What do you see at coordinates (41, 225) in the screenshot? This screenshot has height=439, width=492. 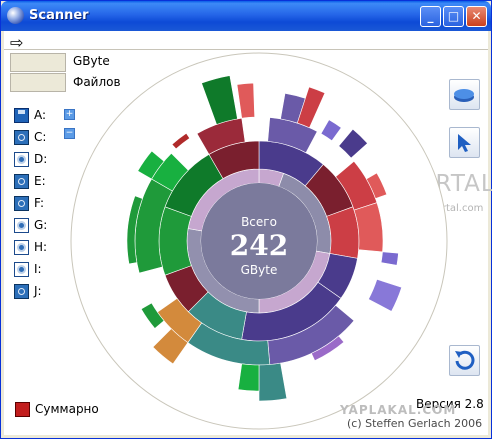 I see `drive-label: G:` at bounding box center [41, 225].